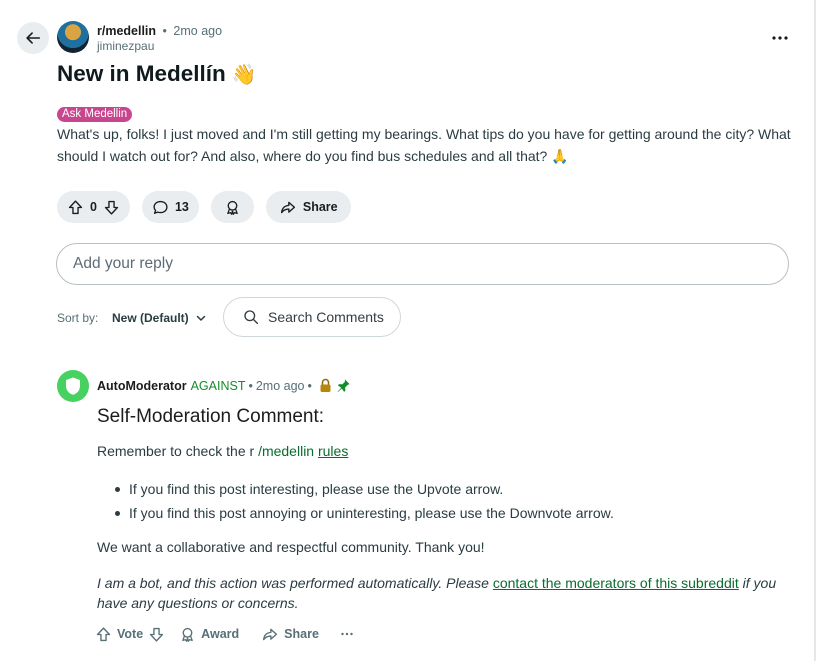 This screenshot has height=661, width=816. I want to click on comment-rules-line: Remember to check the r /medellin rules, so click(222, 451).